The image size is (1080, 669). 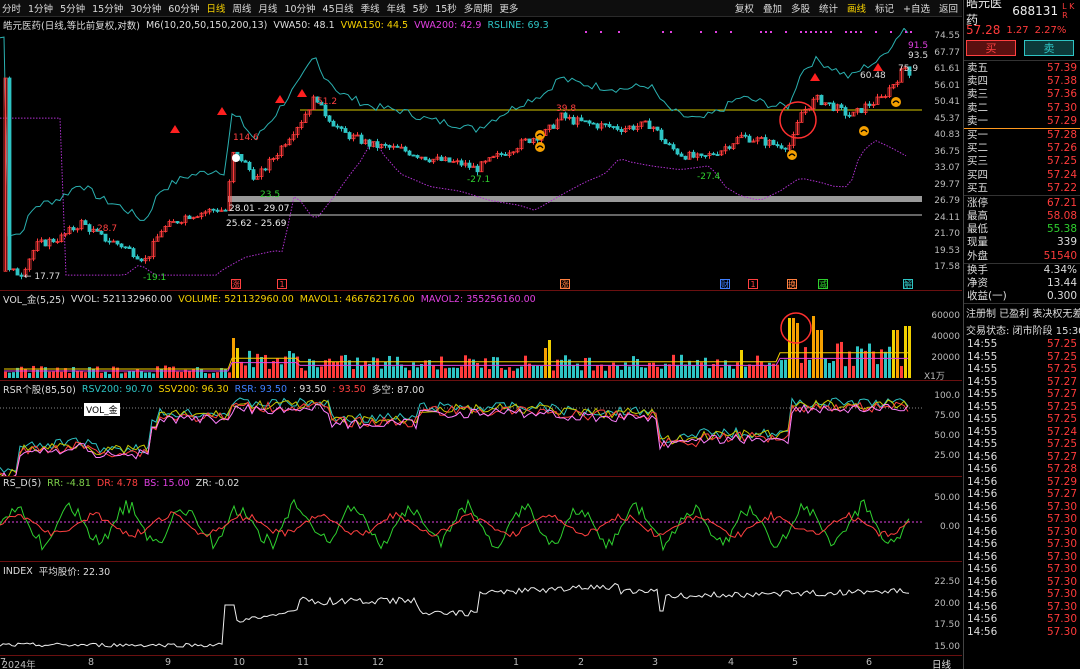 I want to click on period-tab: 周线, so click(x=241, y=8).